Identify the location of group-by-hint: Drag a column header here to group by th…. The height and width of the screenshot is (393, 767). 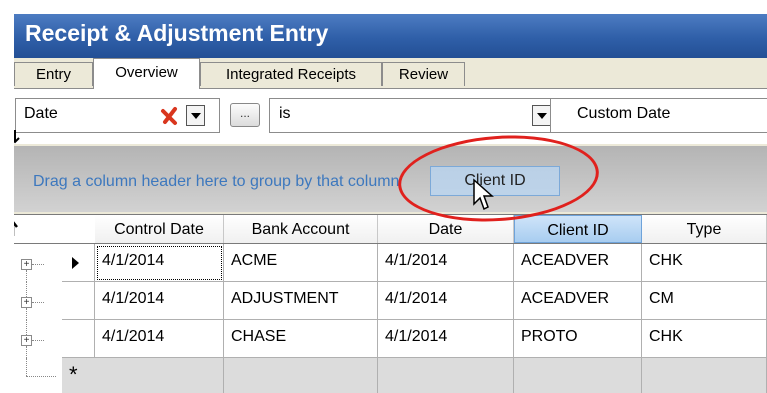
(216, 181).